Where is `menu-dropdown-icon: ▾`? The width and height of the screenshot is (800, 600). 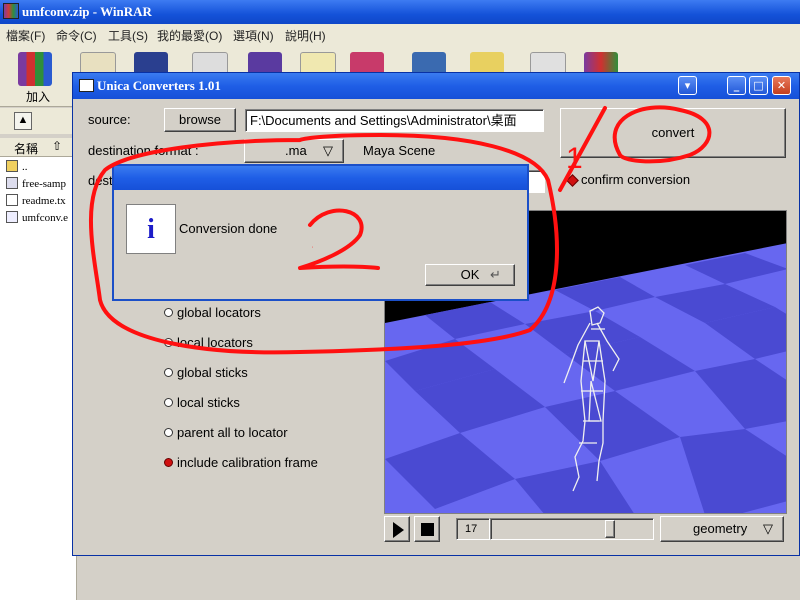 menu-dropdown-icon: ▾ is located at coordinates (687, 85).